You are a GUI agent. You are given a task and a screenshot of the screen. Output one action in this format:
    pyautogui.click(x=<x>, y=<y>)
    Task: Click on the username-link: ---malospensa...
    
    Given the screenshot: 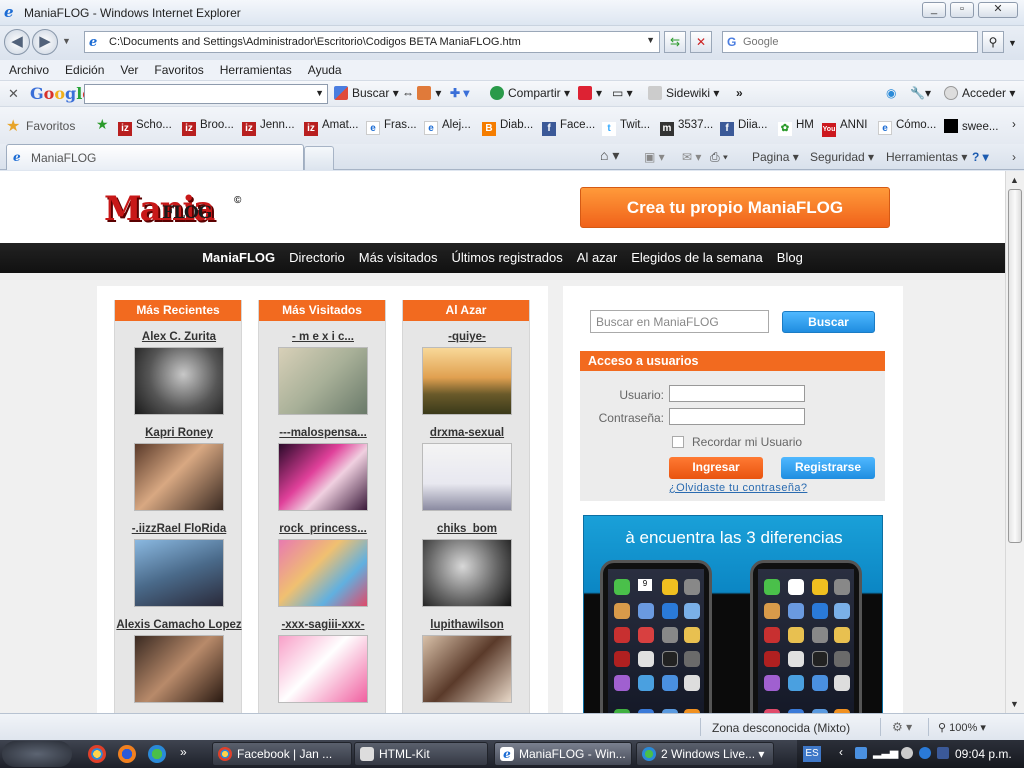 What is the action you would take?
    pyautogui.click(x=323, y=433)
    